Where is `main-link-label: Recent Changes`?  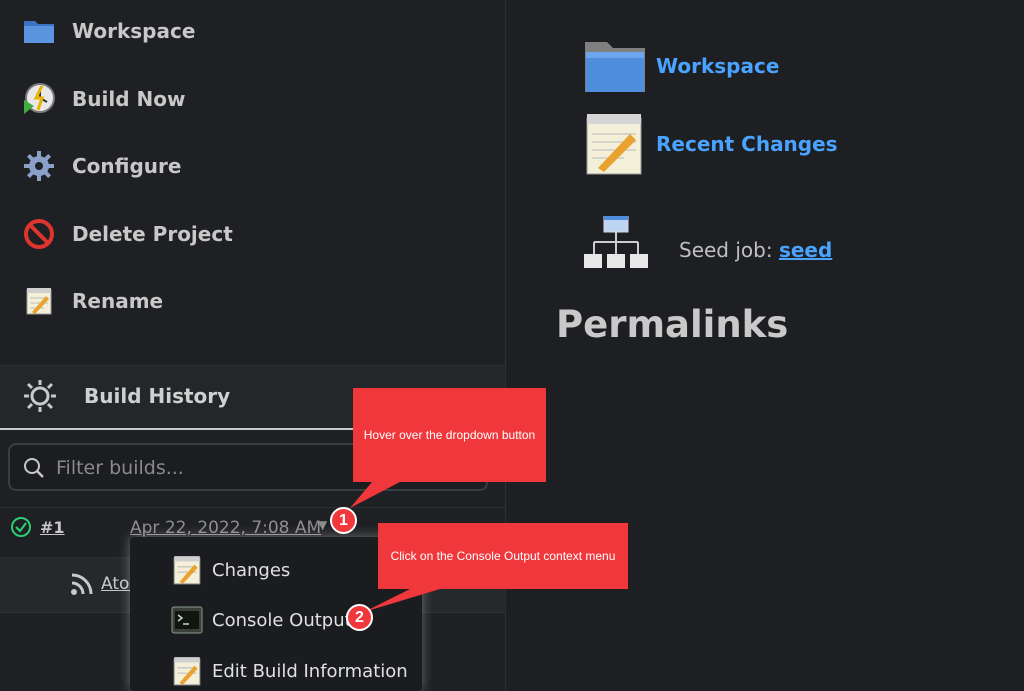 main-link-label: Recent Changes is located at coordinates (747, 144).